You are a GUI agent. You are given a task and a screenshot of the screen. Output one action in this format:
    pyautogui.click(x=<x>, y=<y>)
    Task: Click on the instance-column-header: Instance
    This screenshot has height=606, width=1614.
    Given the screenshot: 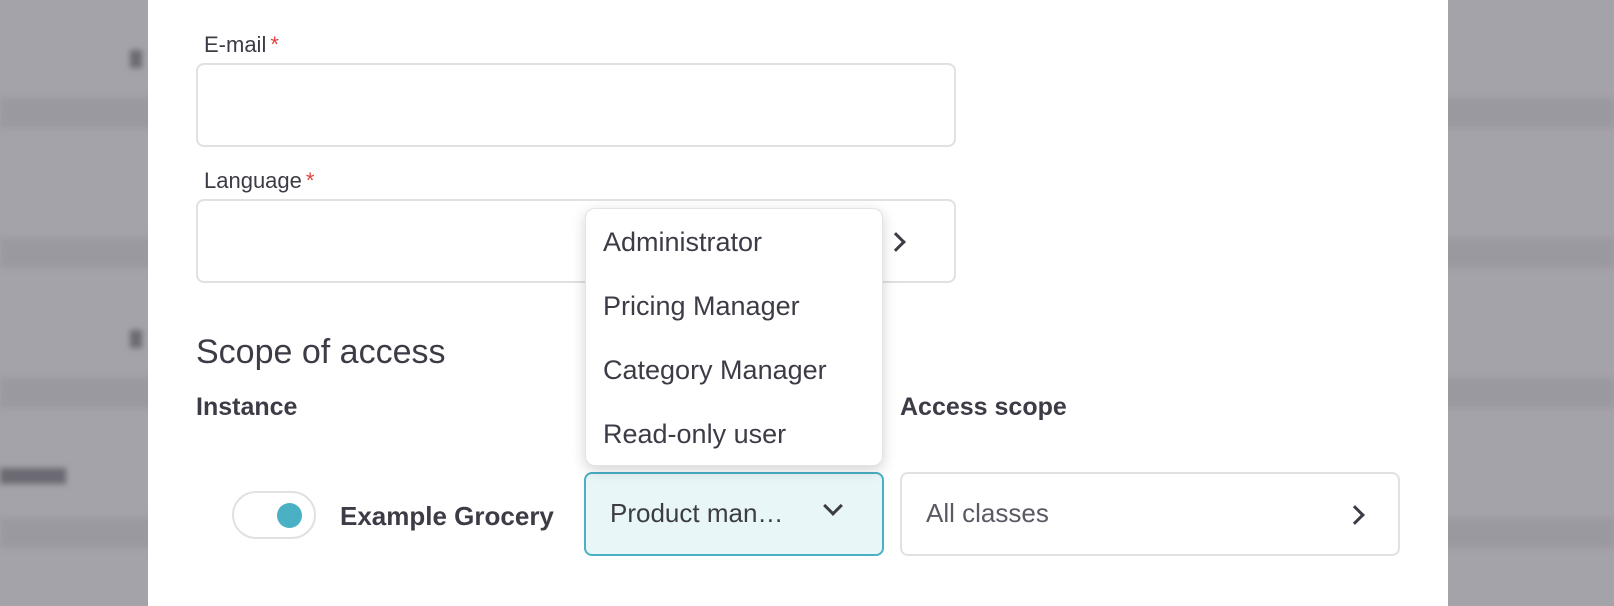 What is the action you would take?
    pyautogui.click(x=247, y=407)
    